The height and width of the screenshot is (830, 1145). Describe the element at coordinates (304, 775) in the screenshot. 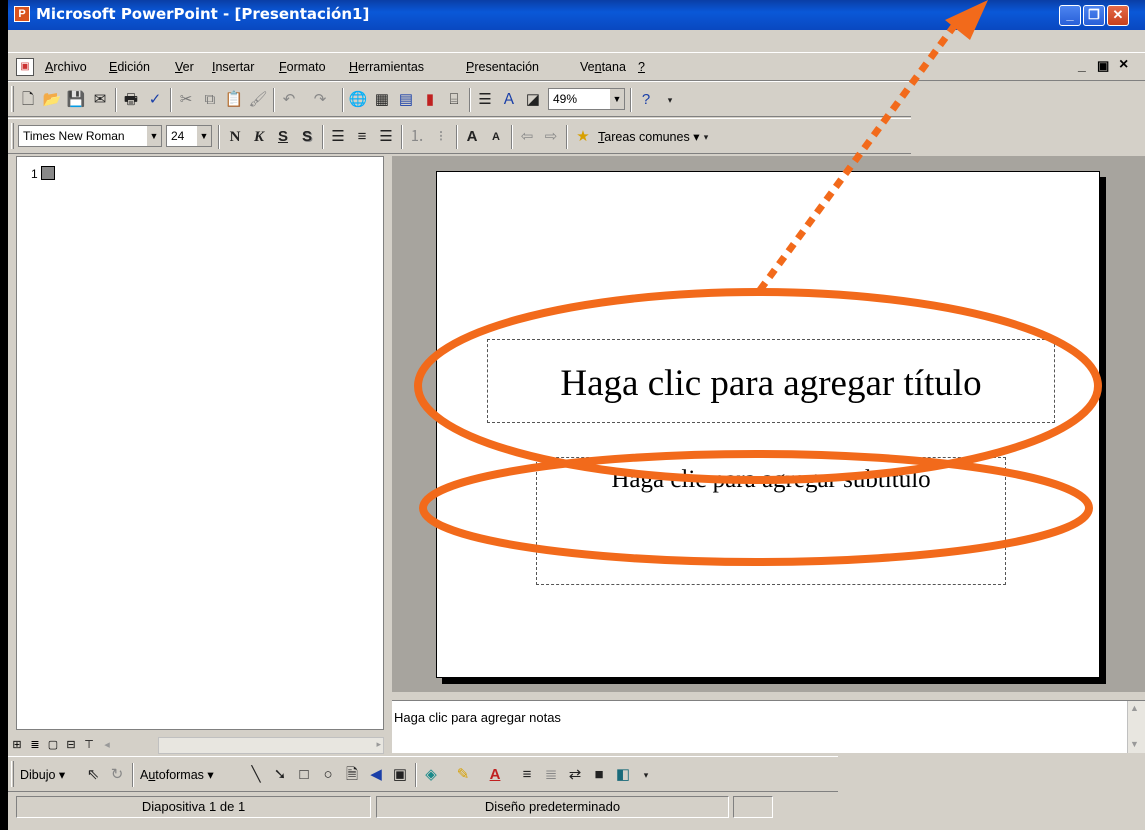

I see `rectangle-icon: □` at that location.